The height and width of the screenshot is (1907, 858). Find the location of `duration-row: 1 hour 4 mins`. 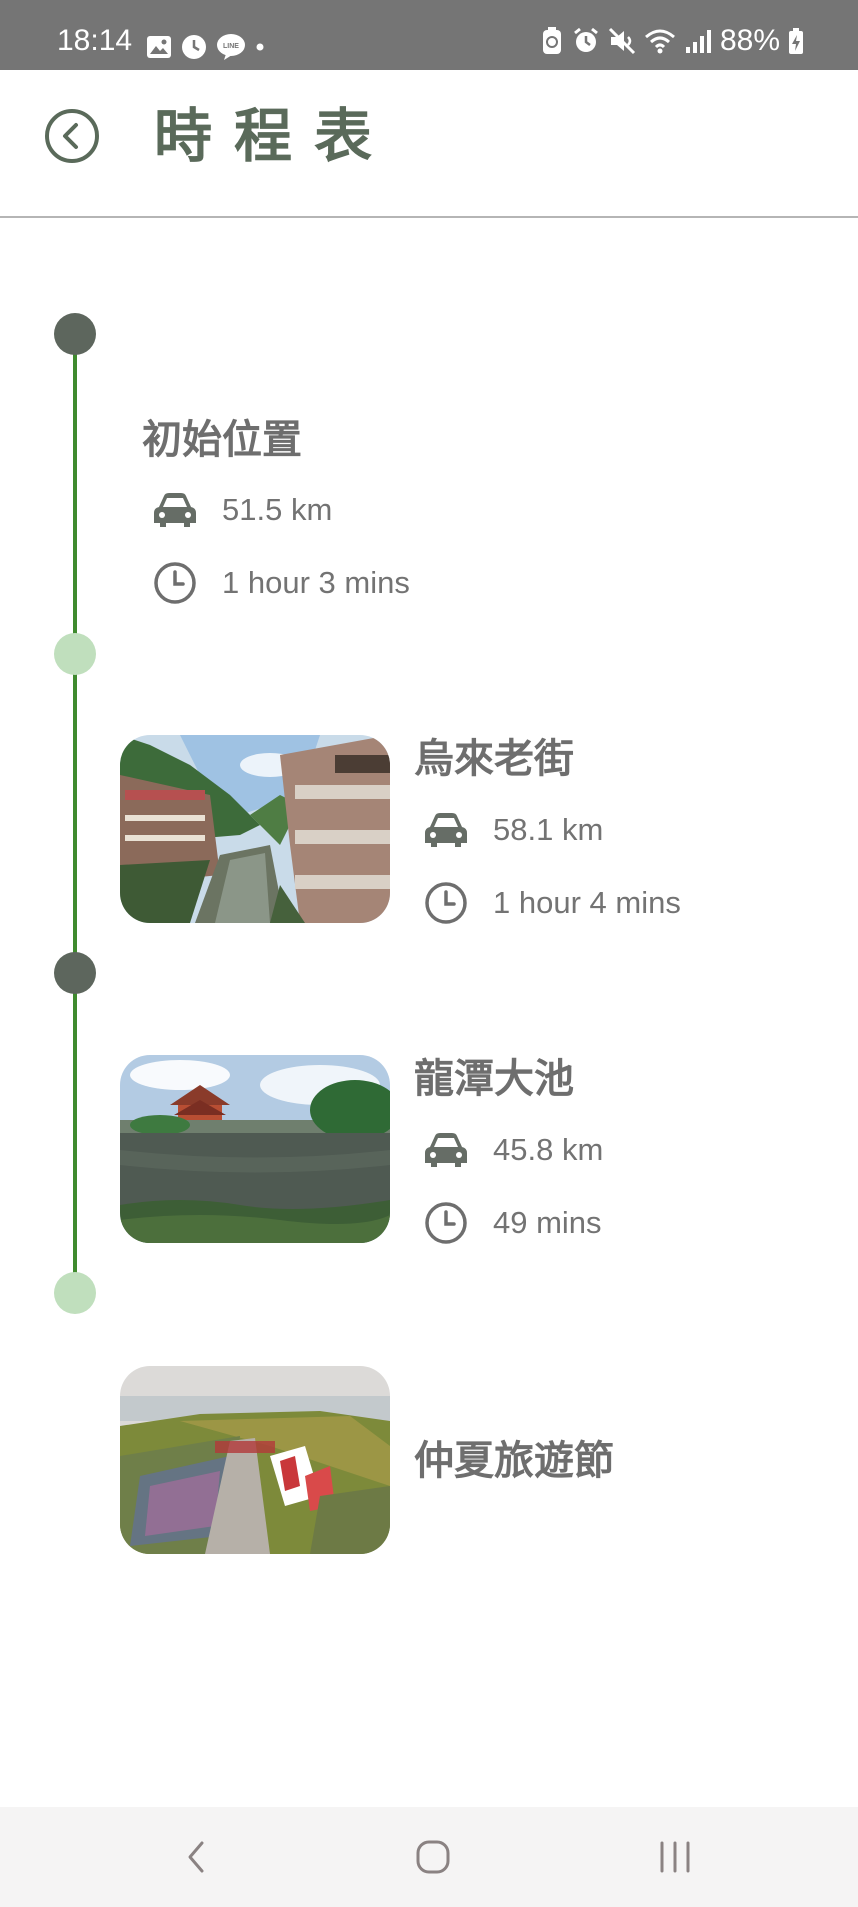

duration-row: 1 hour 4 mins is located at coordinates (552, 903).